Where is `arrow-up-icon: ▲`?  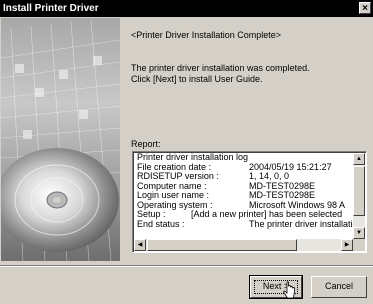 arrow-up-icon: ▲ is located at coordinates (359, 159).